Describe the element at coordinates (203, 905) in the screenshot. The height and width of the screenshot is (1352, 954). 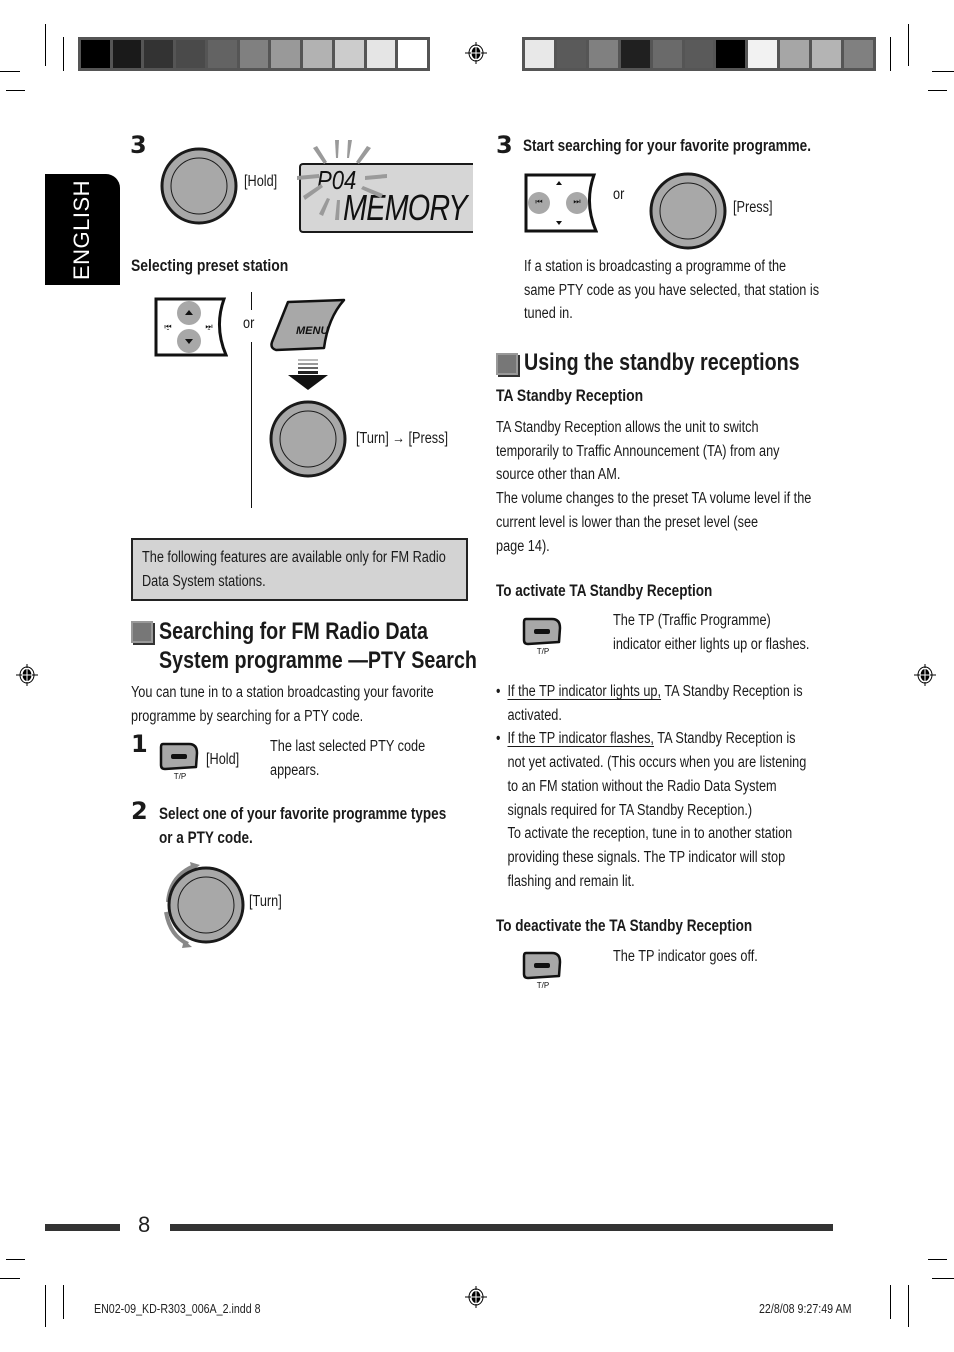
I see `rotate-knob-icon` at that location.